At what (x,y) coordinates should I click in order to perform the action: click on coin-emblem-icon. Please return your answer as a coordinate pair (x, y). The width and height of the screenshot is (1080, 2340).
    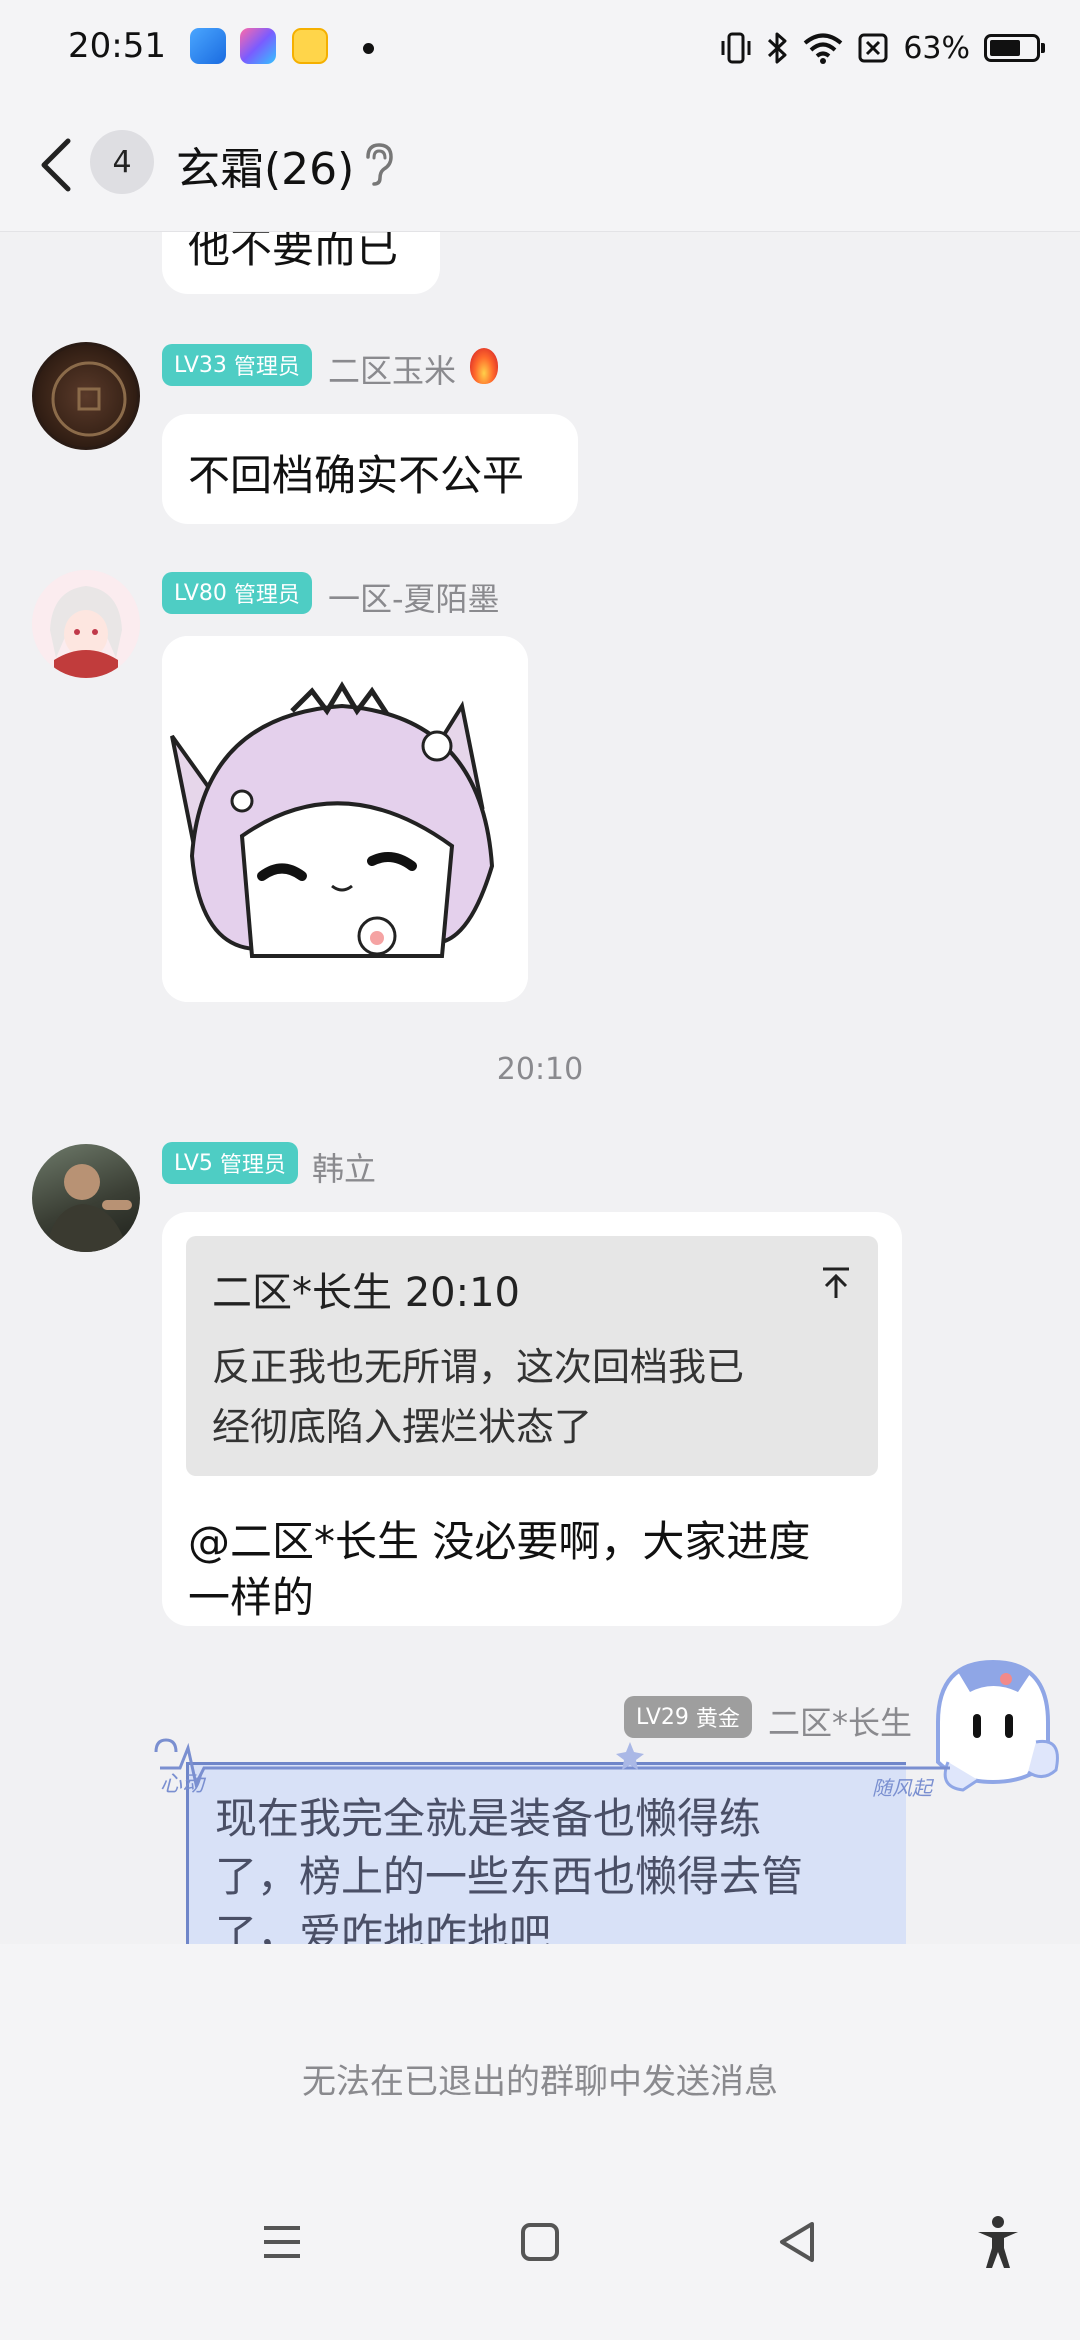
    Looking at the image, I should click on (89, 399).